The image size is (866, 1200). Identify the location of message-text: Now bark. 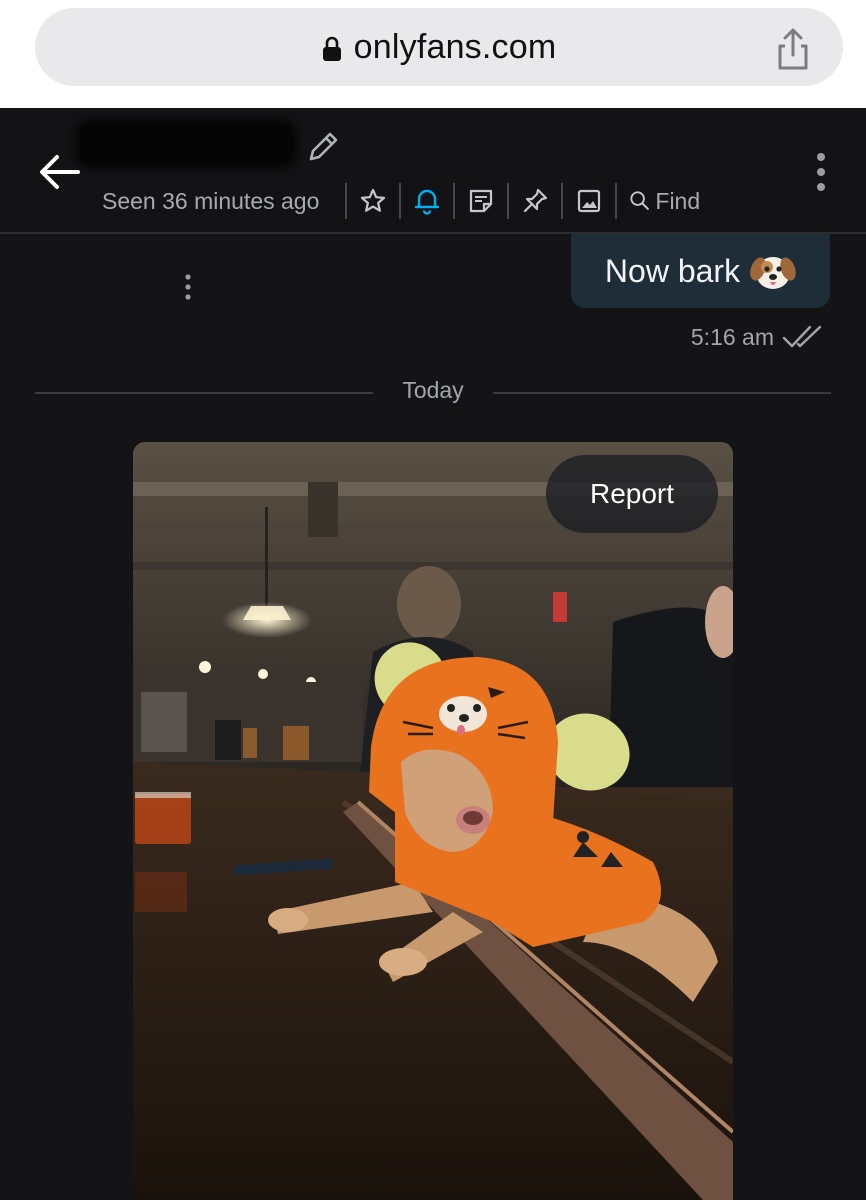
(672, 270).